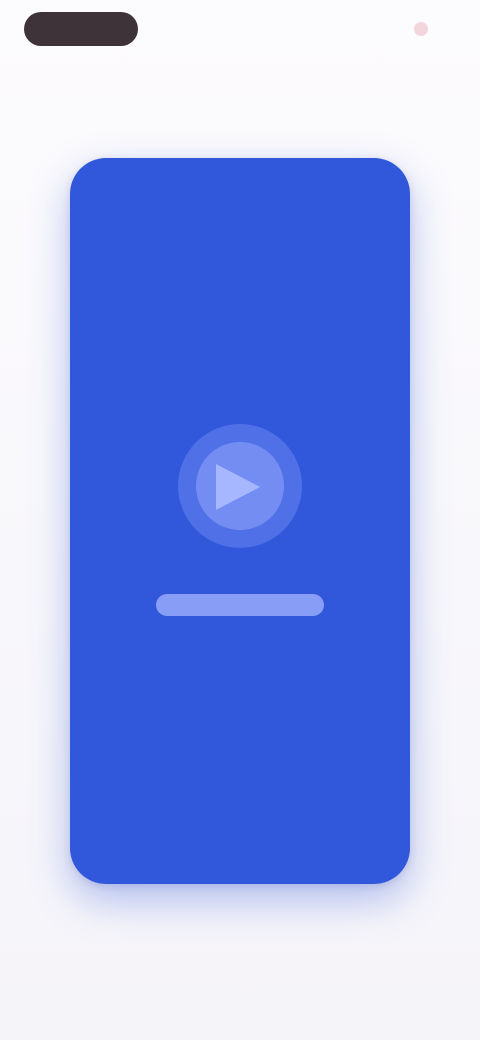  I want to click on top-bar, so click(240, 35).